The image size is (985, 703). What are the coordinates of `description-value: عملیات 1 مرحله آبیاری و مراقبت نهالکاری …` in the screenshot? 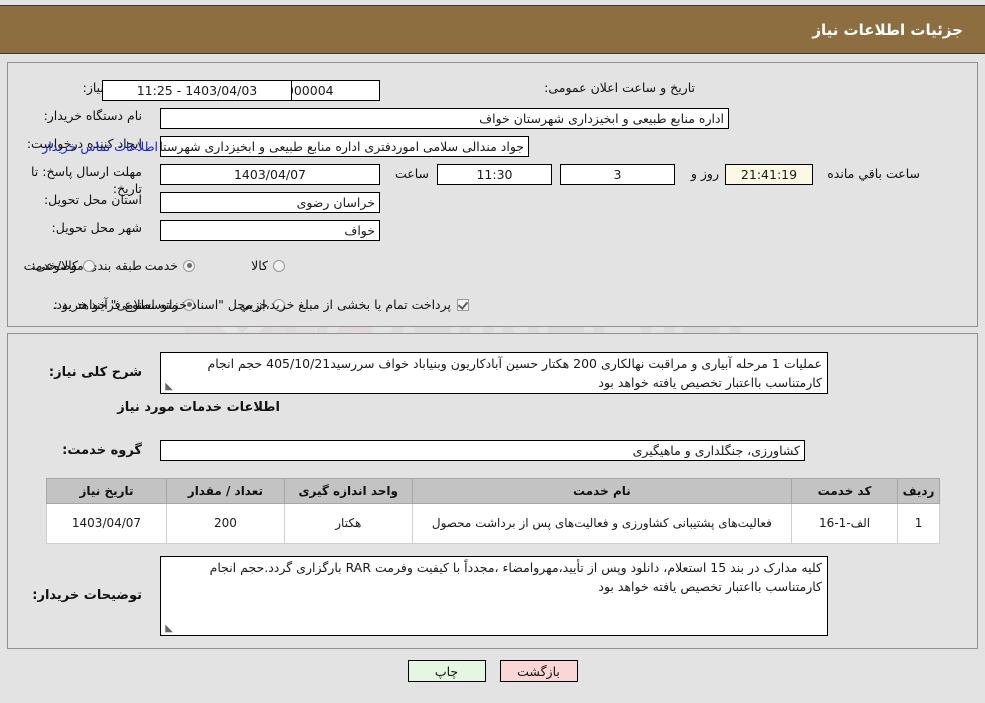 It's located at (515, 373).